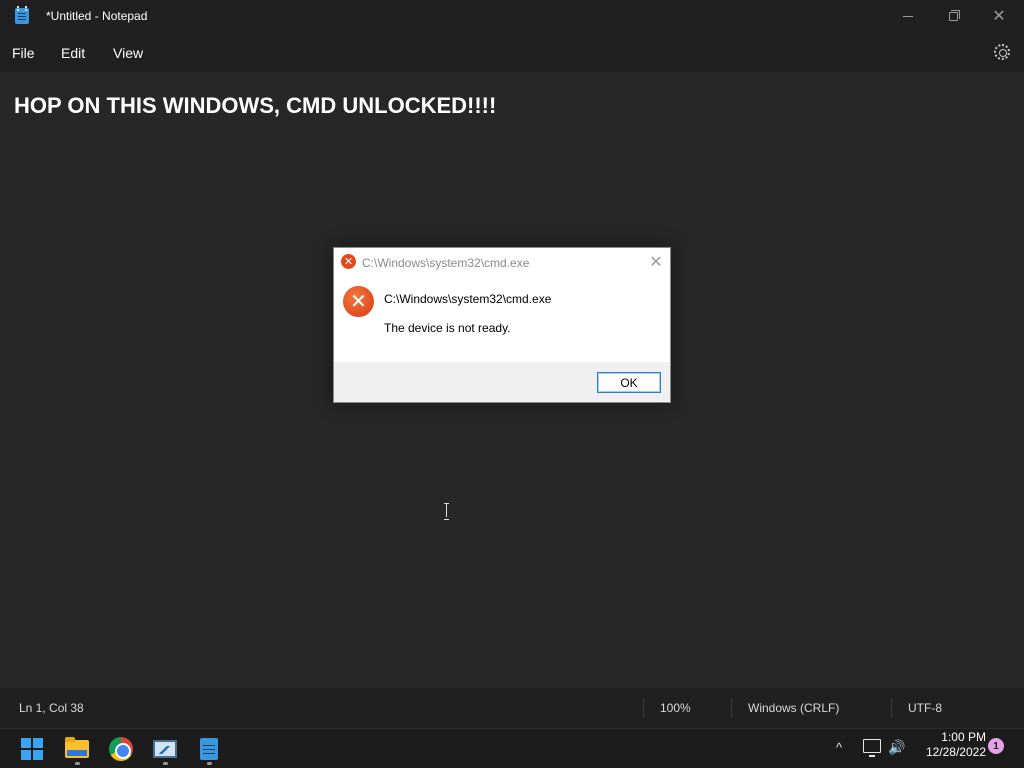 The image size is (1024, 768). Describe the element at coordinates (512, 748) in the screenshot. I see `taskbar: ^ 🔊 1:00 PM 12/28/2022 1` at that location.